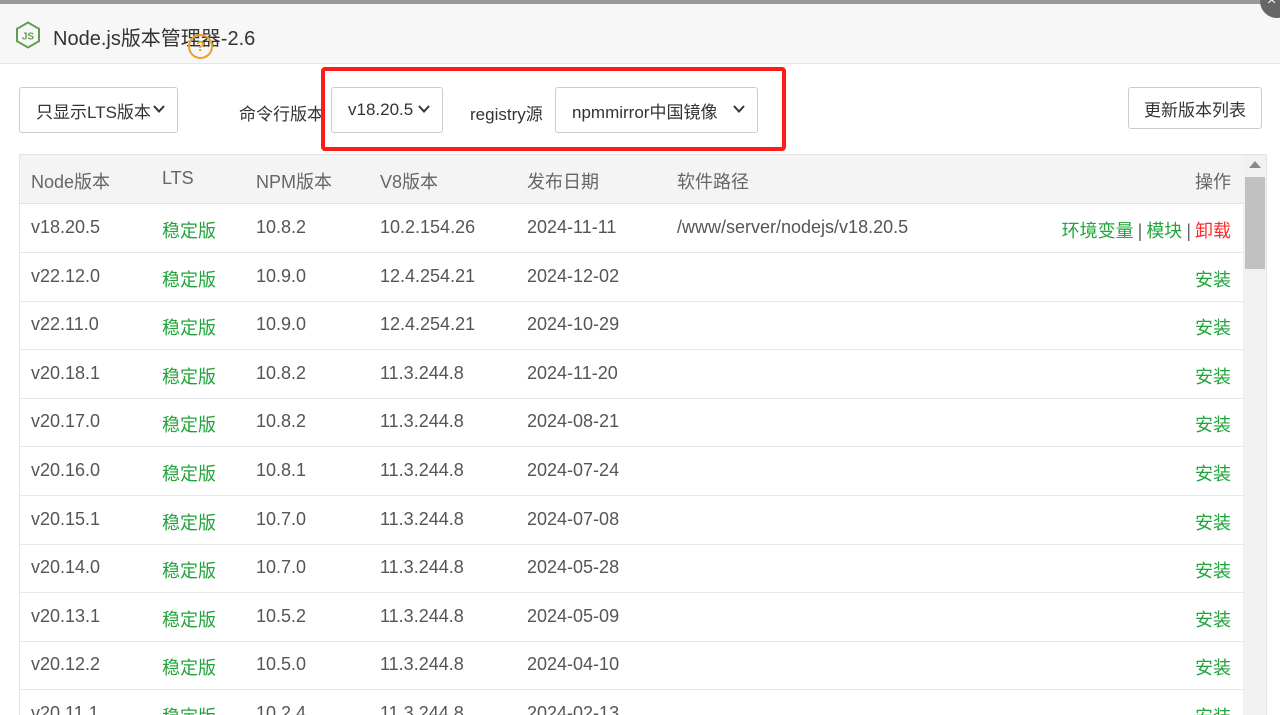 The width and height of the screenshot is (1280, 715). What do you see at coordinates (66, 372) in the screenshot?
I see `cell-node-version: v20.18.1` at bounding box center [66, 372].